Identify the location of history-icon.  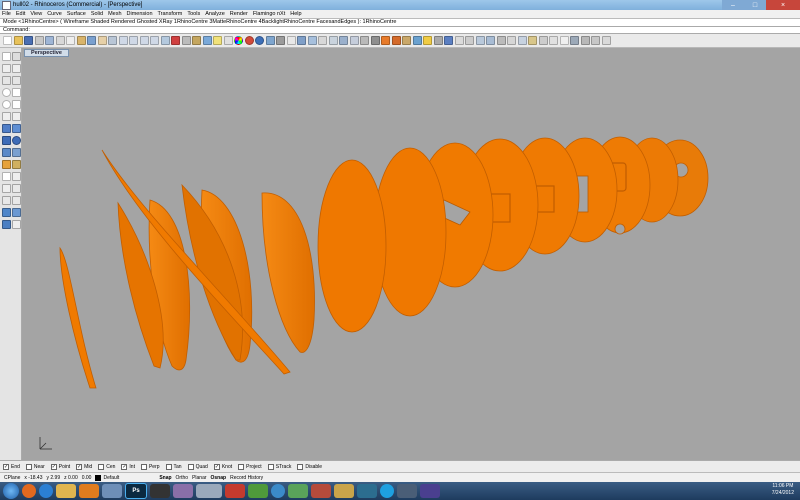
(595, 40).